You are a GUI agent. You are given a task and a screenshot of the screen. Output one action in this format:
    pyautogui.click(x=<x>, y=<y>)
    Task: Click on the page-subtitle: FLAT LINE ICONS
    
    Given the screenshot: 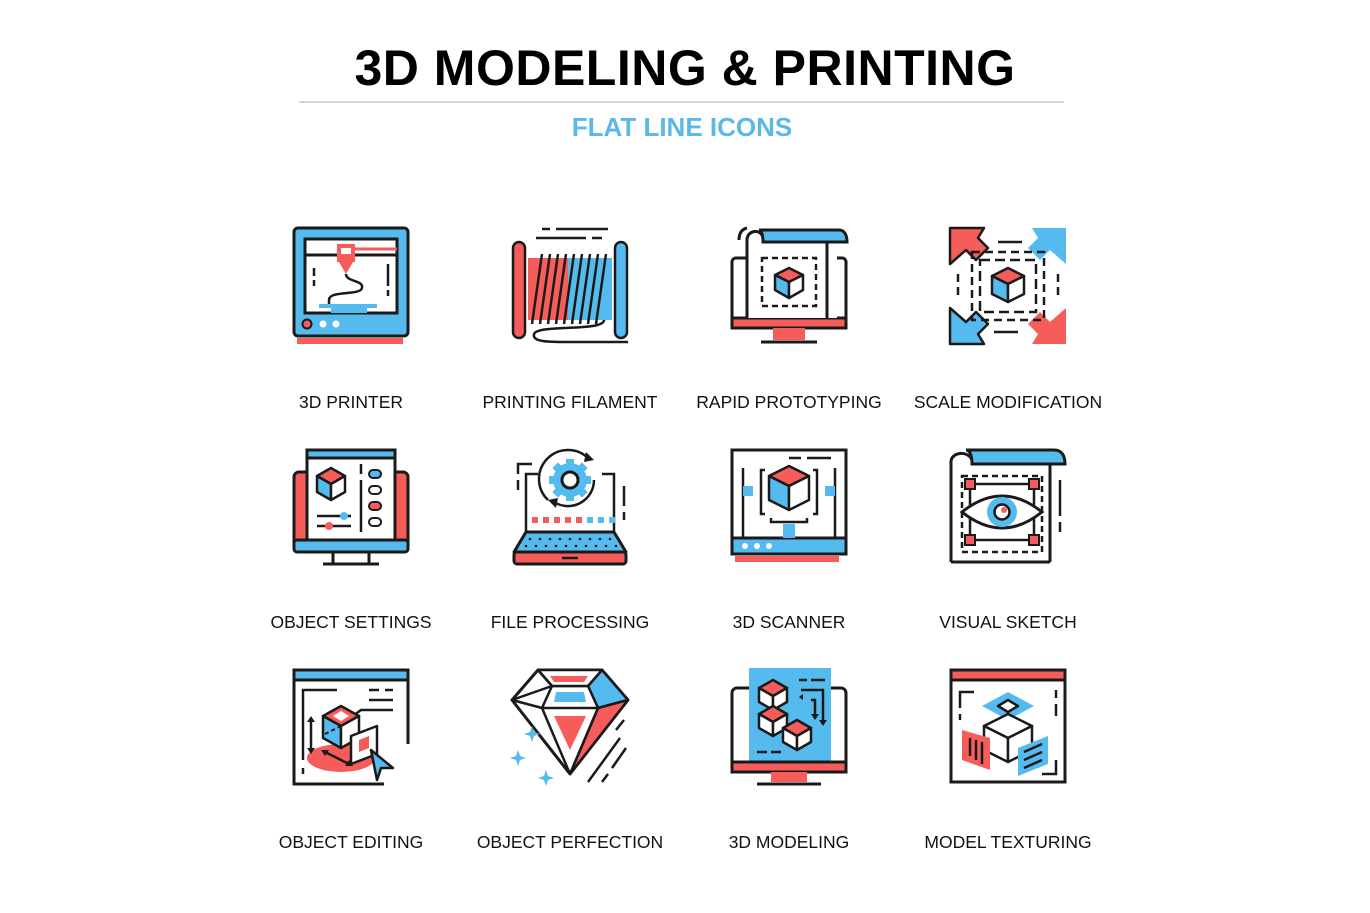 What is the action you would take?
    pyautogui.click(x=682, y=127)
    